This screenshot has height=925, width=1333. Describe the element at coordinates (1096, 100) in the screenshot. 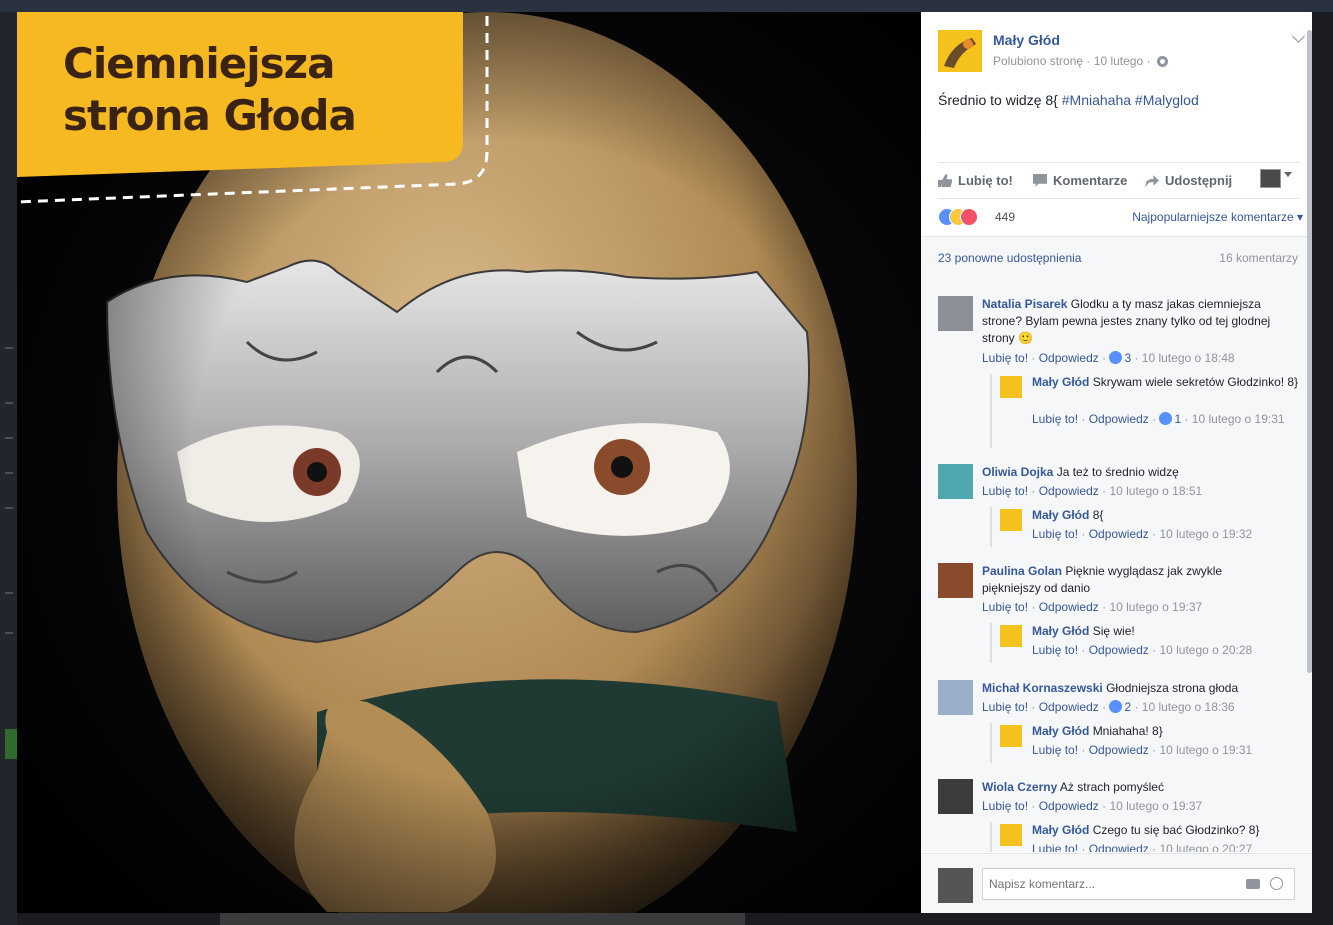

I see `hashtag-link: #Mniahaha` at that location.